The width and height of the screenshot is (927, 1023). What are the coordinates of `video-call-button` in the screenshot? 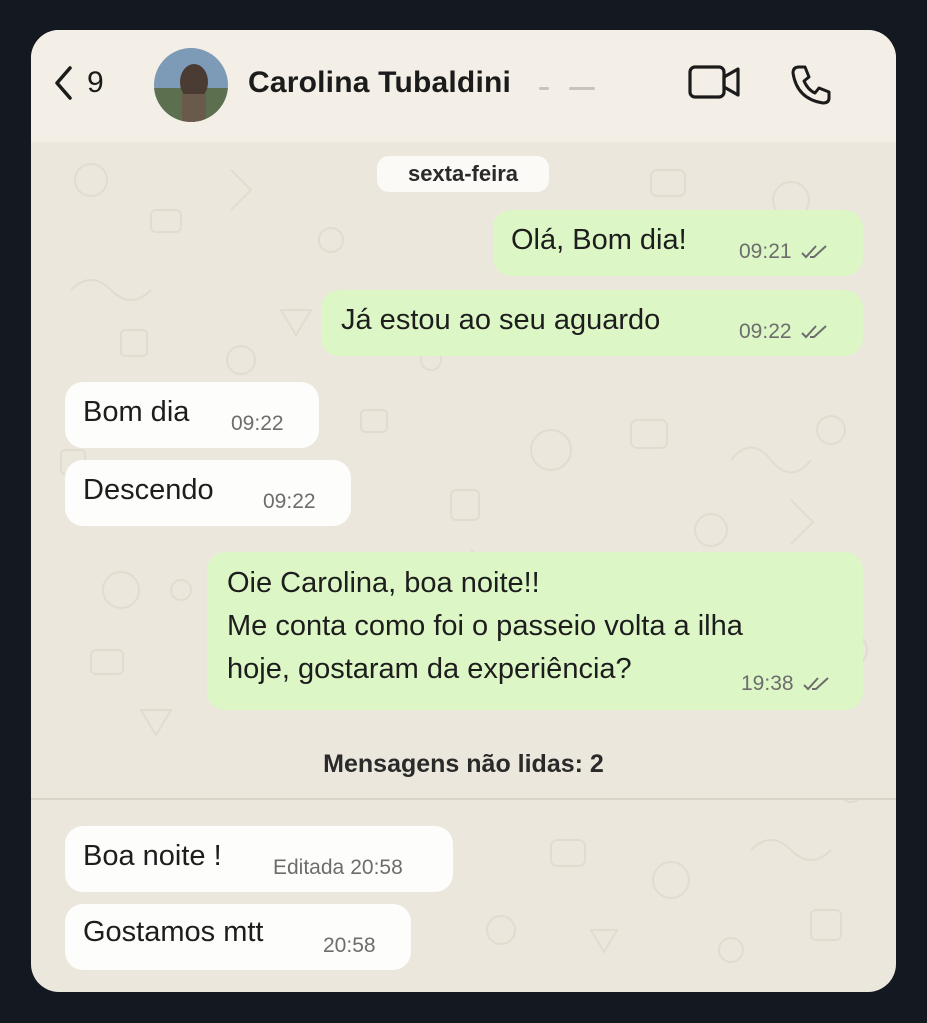 It's located at (714, 84).